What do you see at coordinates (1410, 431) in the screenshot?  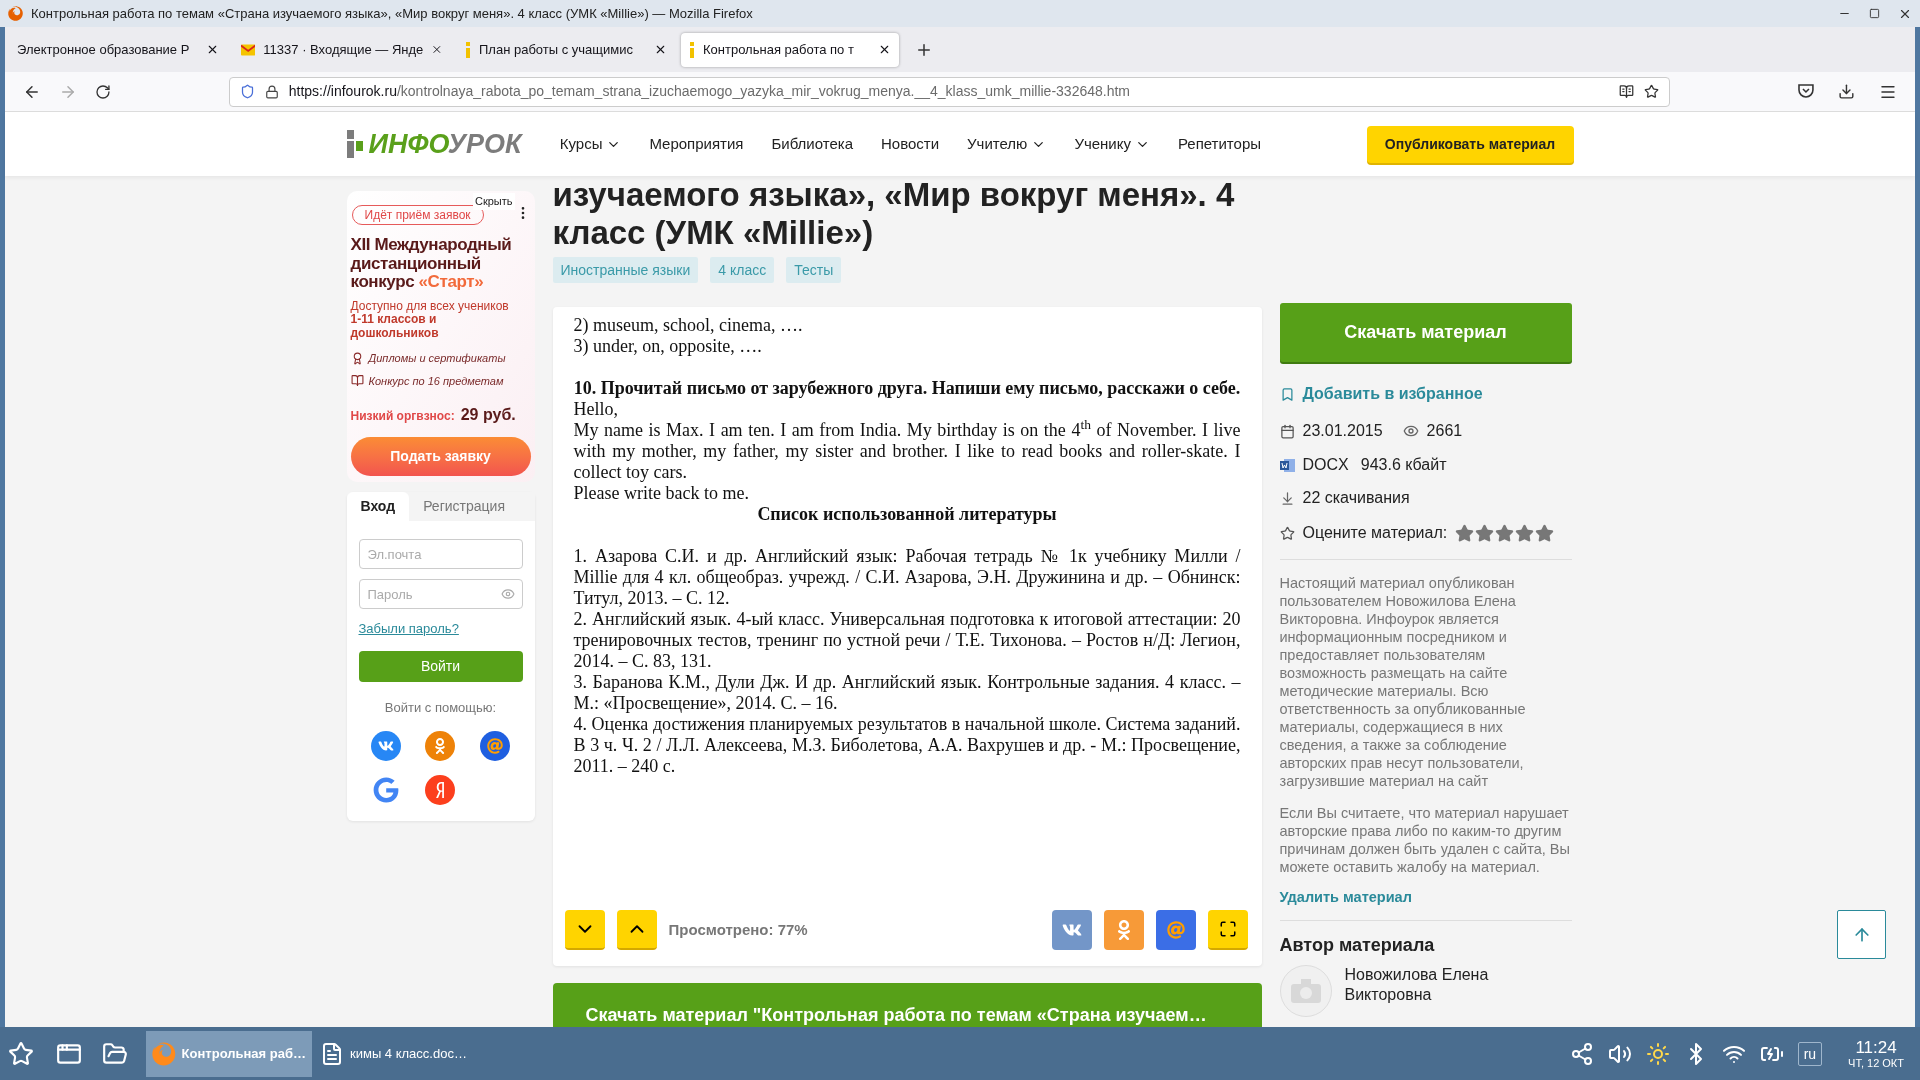 I see `eye-icon` at bounding box center [1410, 431].